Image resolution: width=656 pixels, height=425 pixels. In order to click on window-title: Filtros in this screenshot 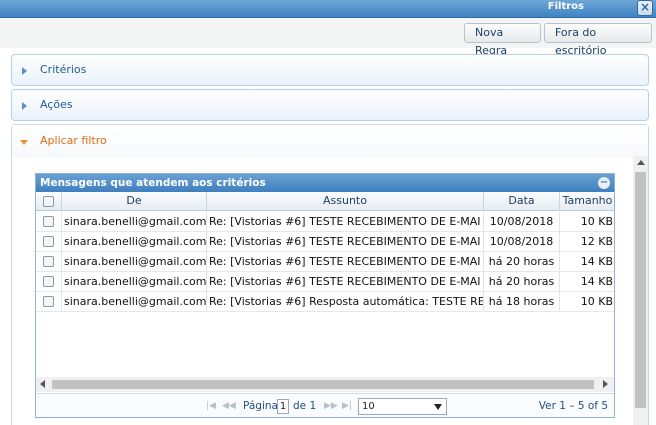, I will do `click(565, 6)`.